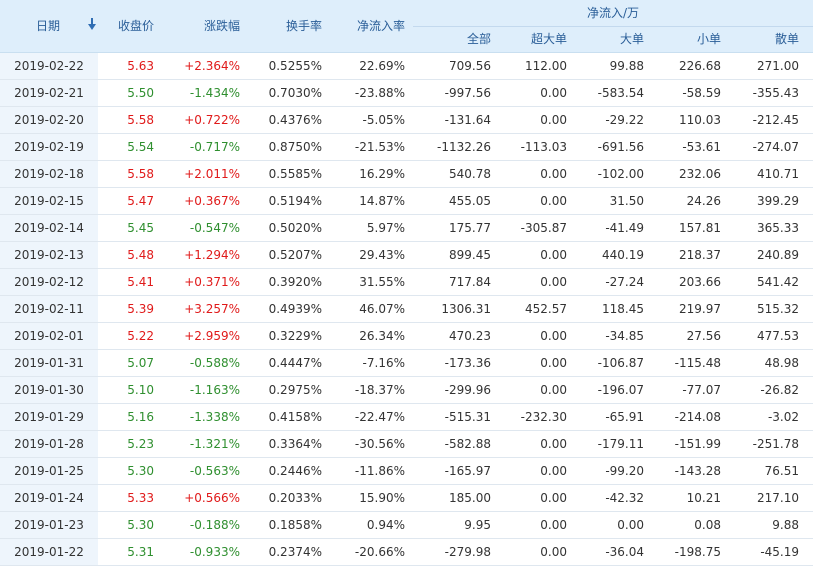 The width and height of the screenshot is (813, 566). I want to click on cell-change: -0.547%, so click(214, 228).